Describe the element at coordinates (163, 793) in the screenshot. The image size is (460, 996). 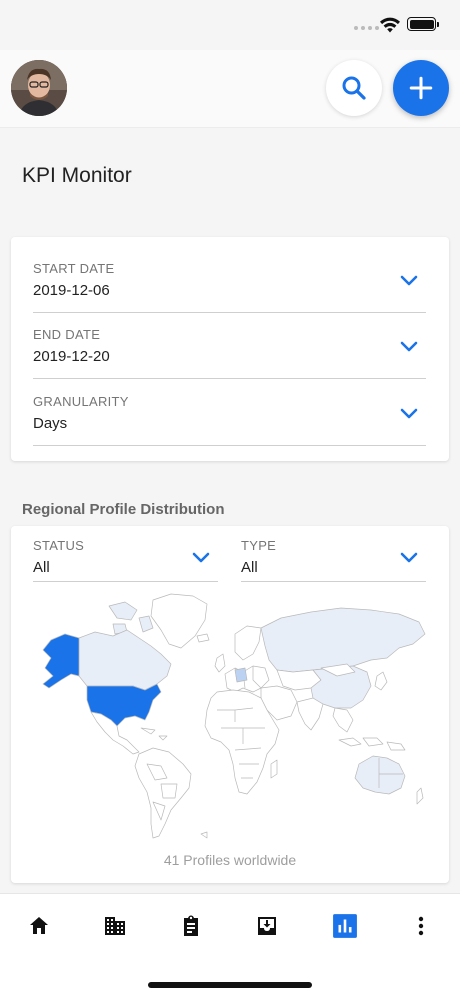
I see `south-america` at that location.